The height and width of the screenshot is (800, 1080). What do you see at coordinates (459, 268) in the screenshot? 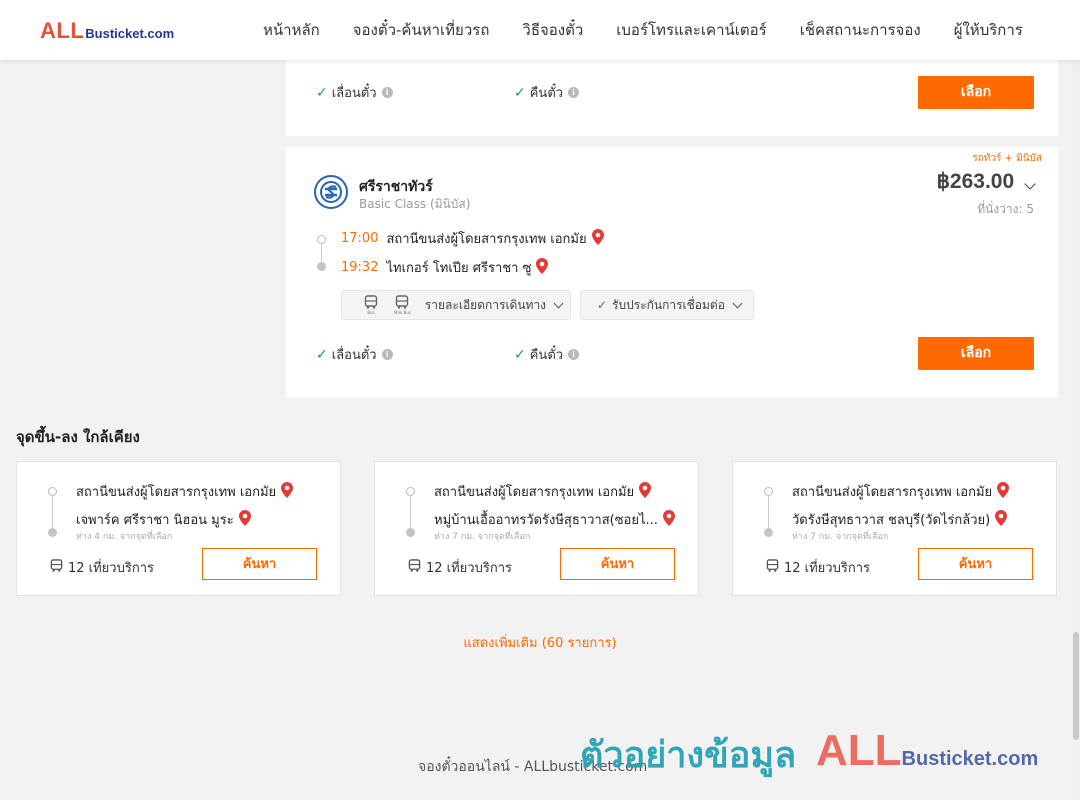
I see `arrival-stop-name: ไทเกอร์ โทเปีย ศรีราชา ซู` at bounding box center [459, 268].